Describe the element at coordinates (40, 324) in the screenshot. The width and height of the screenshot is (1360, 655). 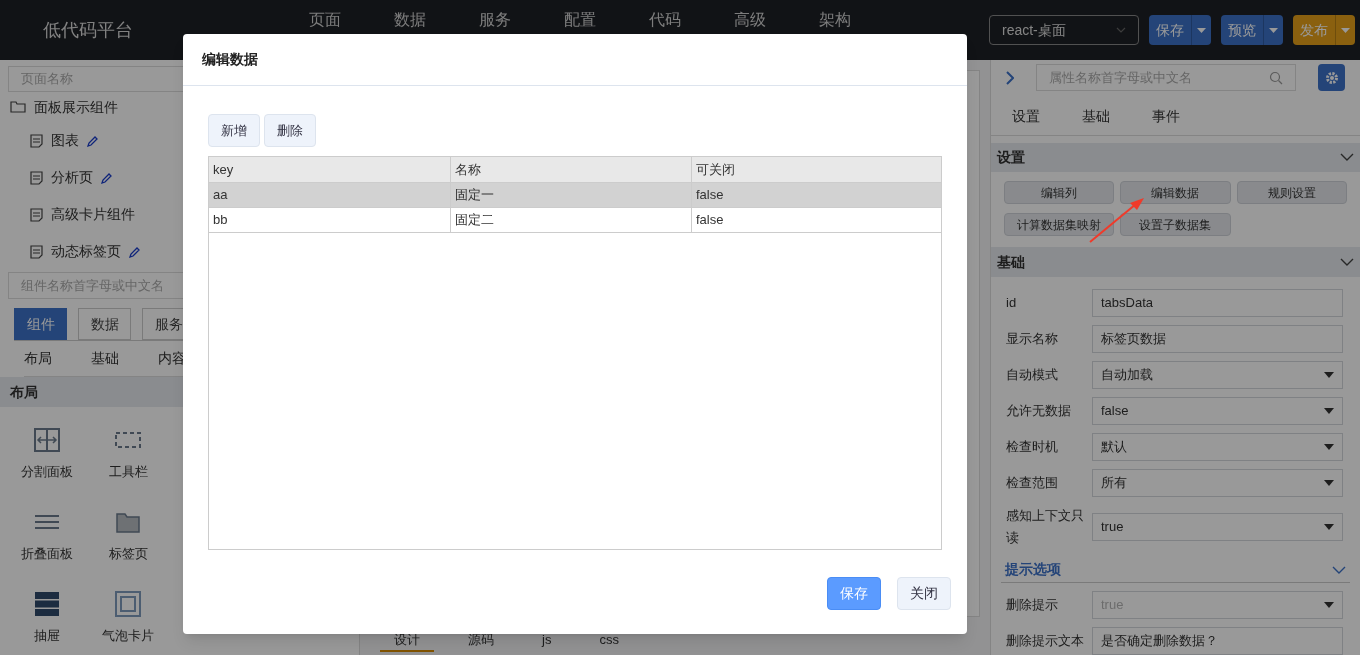
I see `tab: 组件` at that location.